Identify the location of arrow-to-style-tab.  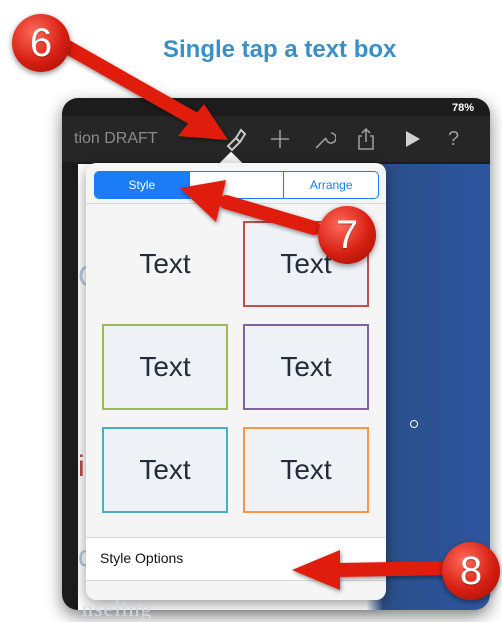
(250, 207).